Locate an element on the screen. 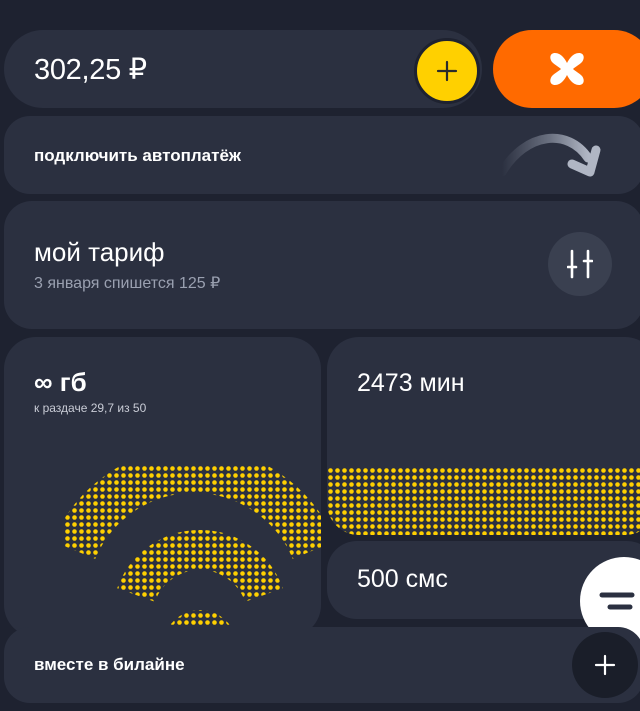 Image resolution: width=640 pixels, height=711 pixels. balance-card: 302,25 ₽ is located at coordinates (243, 69).